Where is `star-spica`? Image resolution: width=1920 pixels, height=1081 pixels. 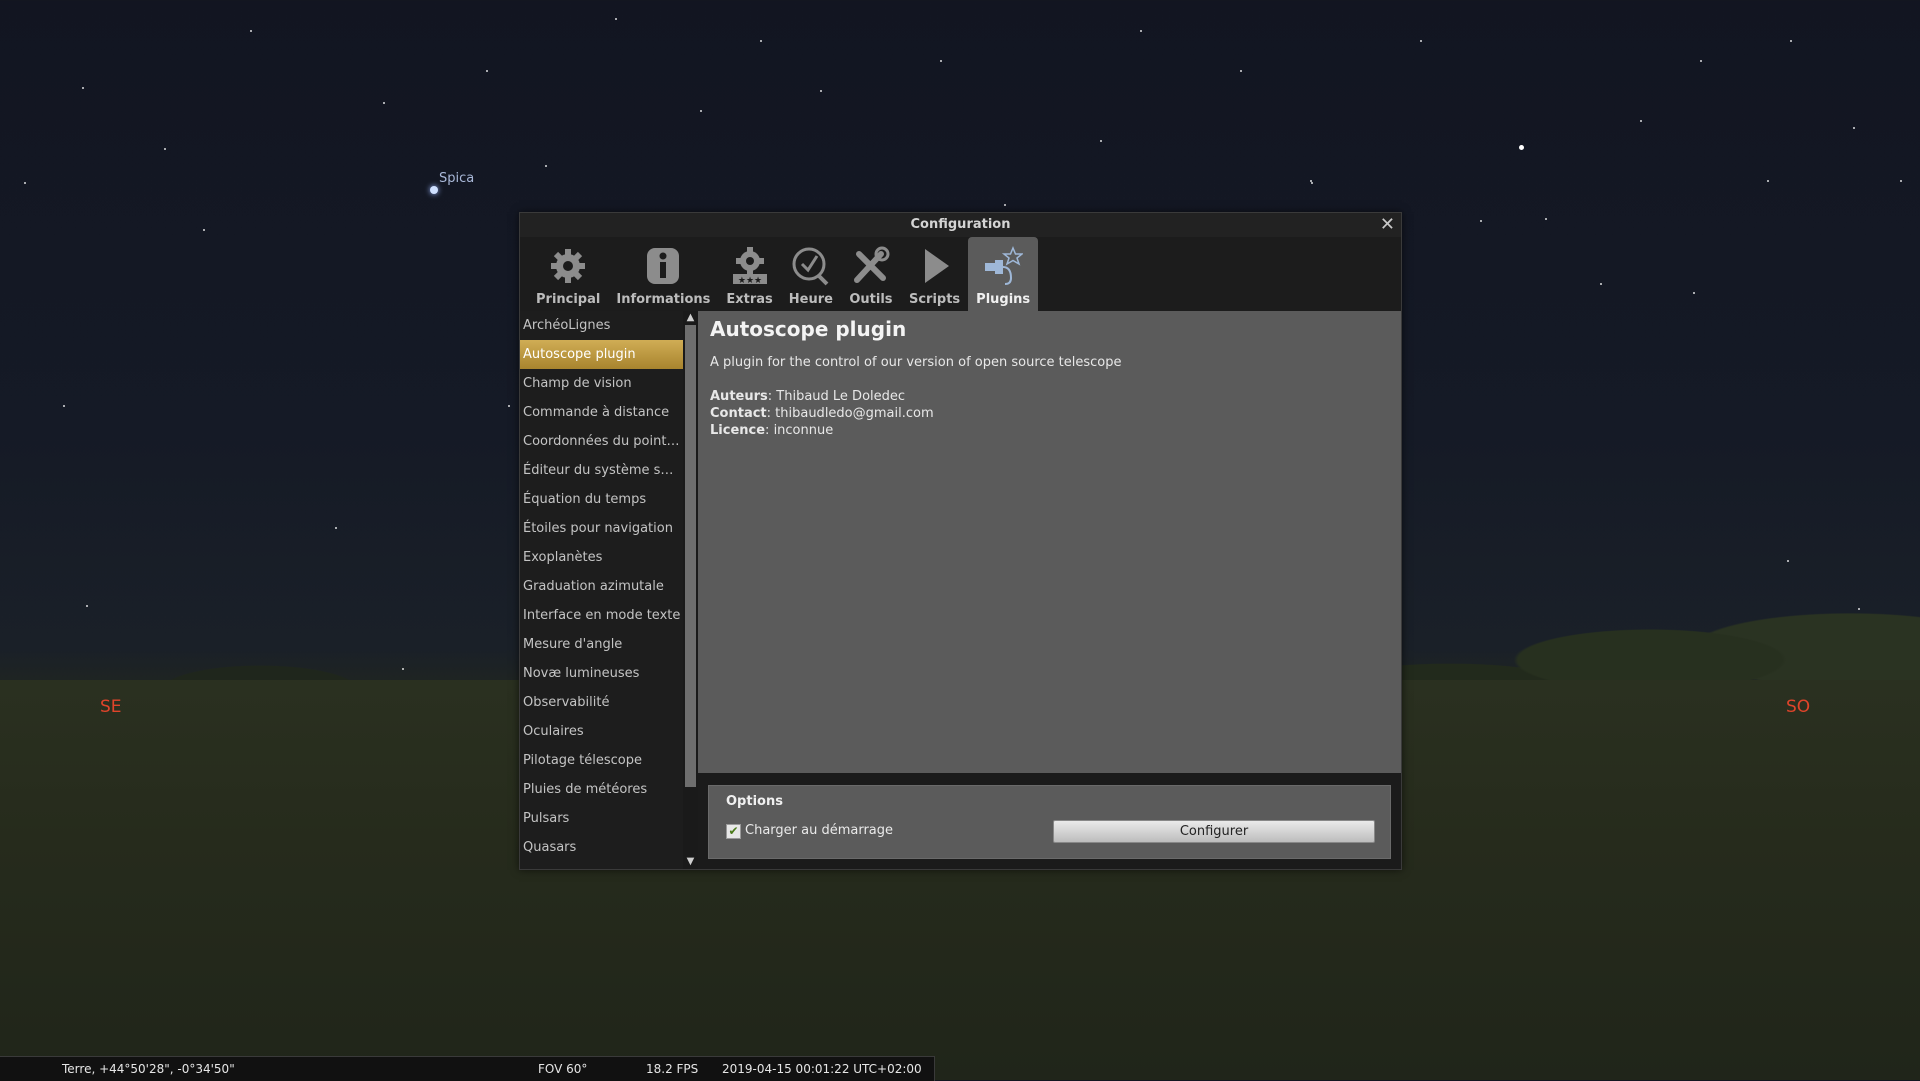 star-spica is located at coordinates (434, 190).